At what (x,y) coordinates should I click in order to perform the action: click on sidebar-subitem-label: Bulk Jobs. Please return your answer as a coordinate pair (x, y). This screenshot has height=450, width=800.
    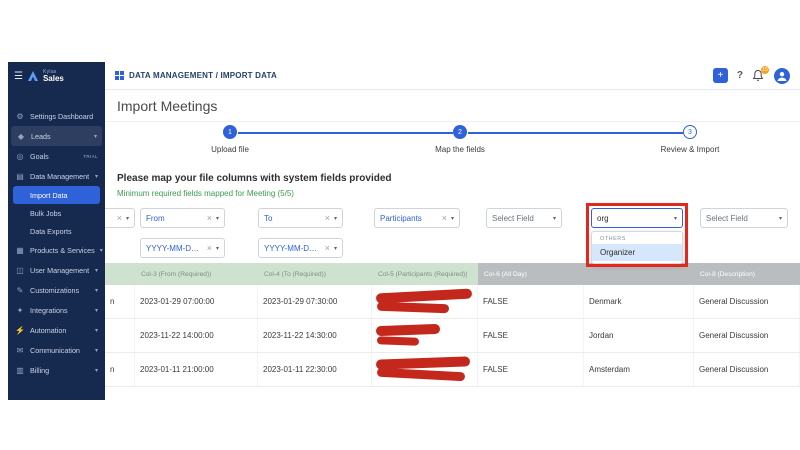
    Looking at the image, I should click on (46, 213).